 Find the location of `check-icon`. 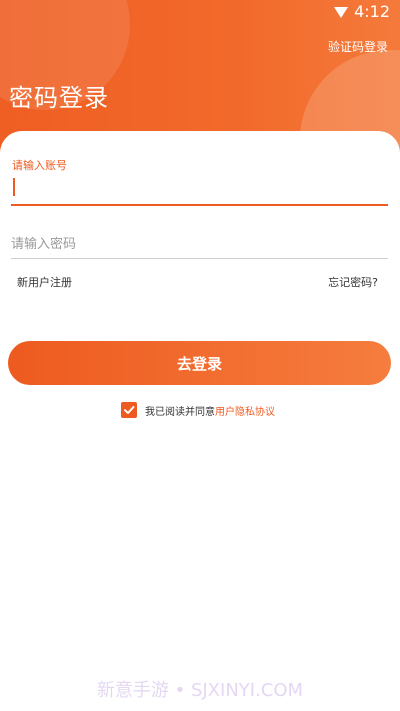

check-icon is located at coordinates (129, 410).